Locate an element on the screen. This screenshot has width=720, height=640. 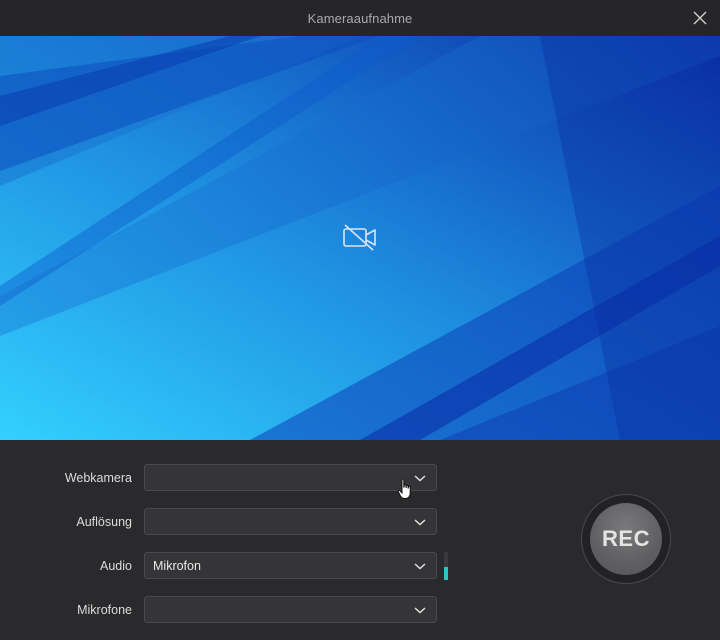
audio-row: Audio Mikrofon is located at coordinates (230, 566).